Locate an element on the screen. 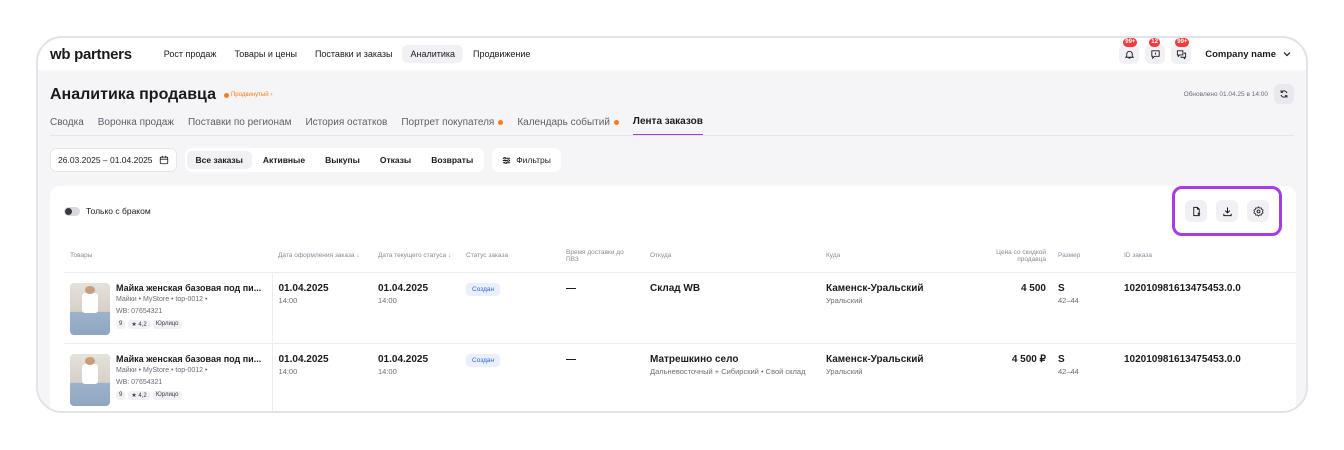 This screenshot has height=450, width=1344. download-button is located at coordinates (1227, 211).